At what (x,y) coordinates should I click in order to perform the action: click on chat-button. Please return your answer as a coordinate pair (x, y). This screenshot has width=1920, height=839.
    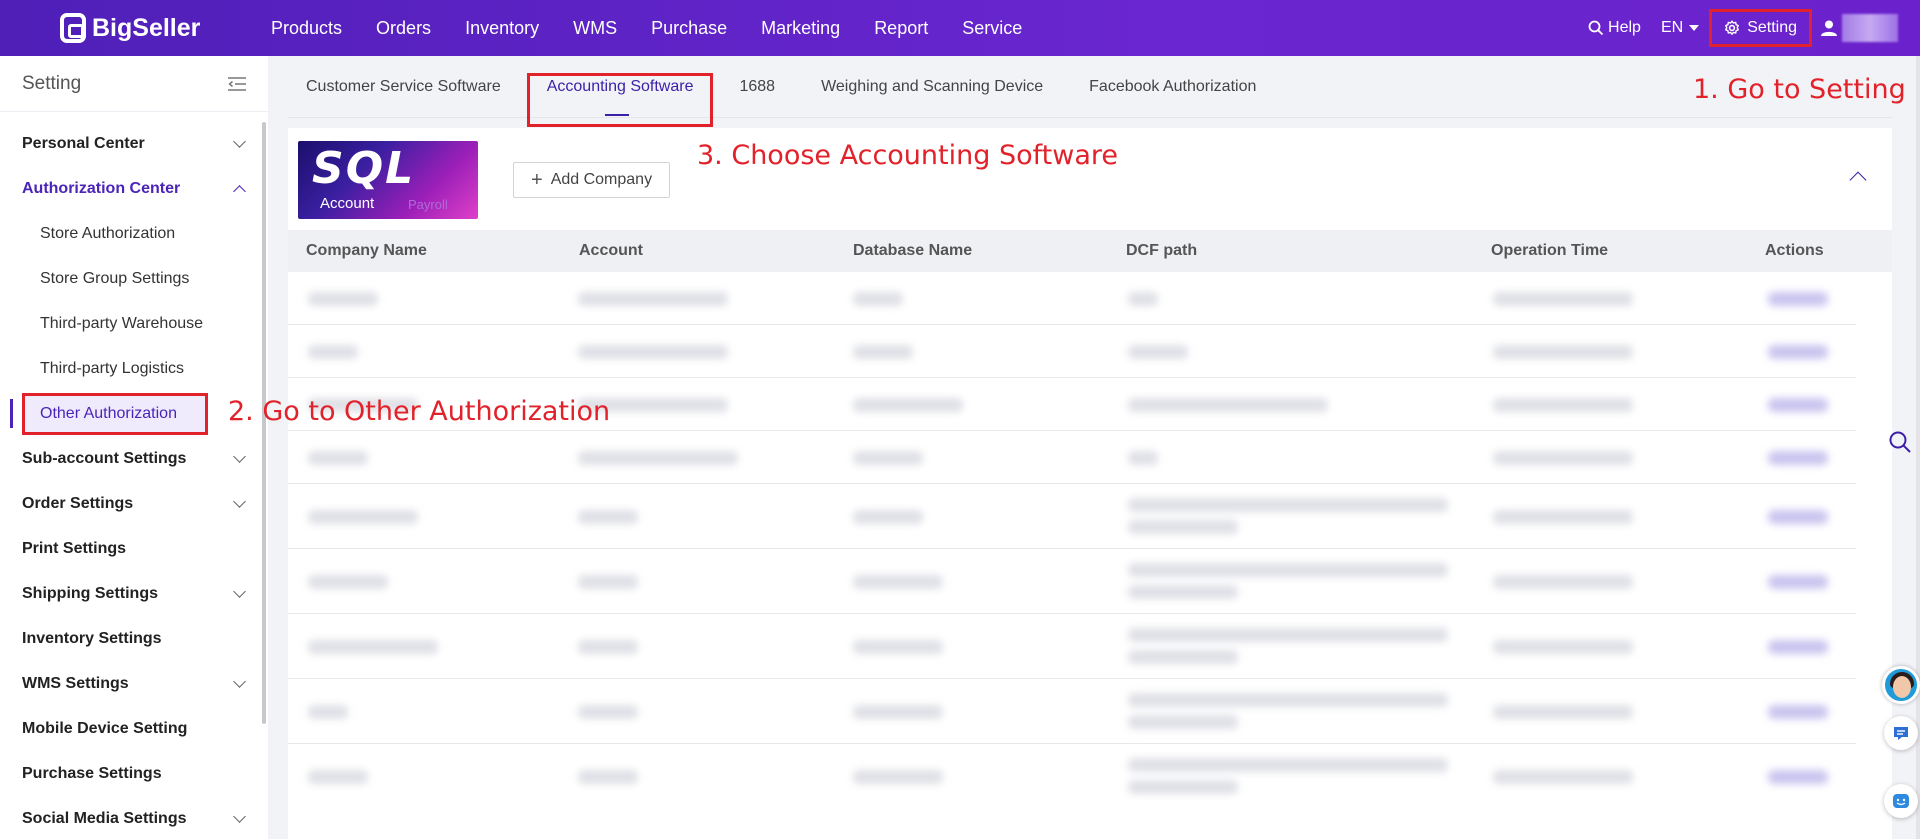
    Looking at the image, I should click on (1901, 733).